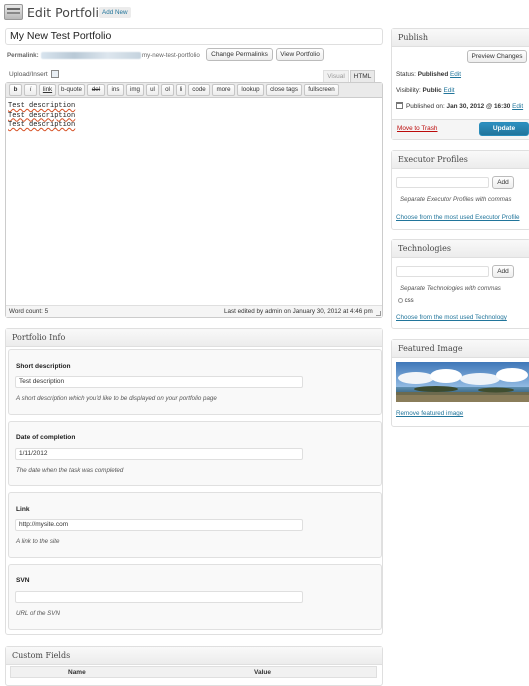  I want to click on link-label: Link, so click(23, 509).